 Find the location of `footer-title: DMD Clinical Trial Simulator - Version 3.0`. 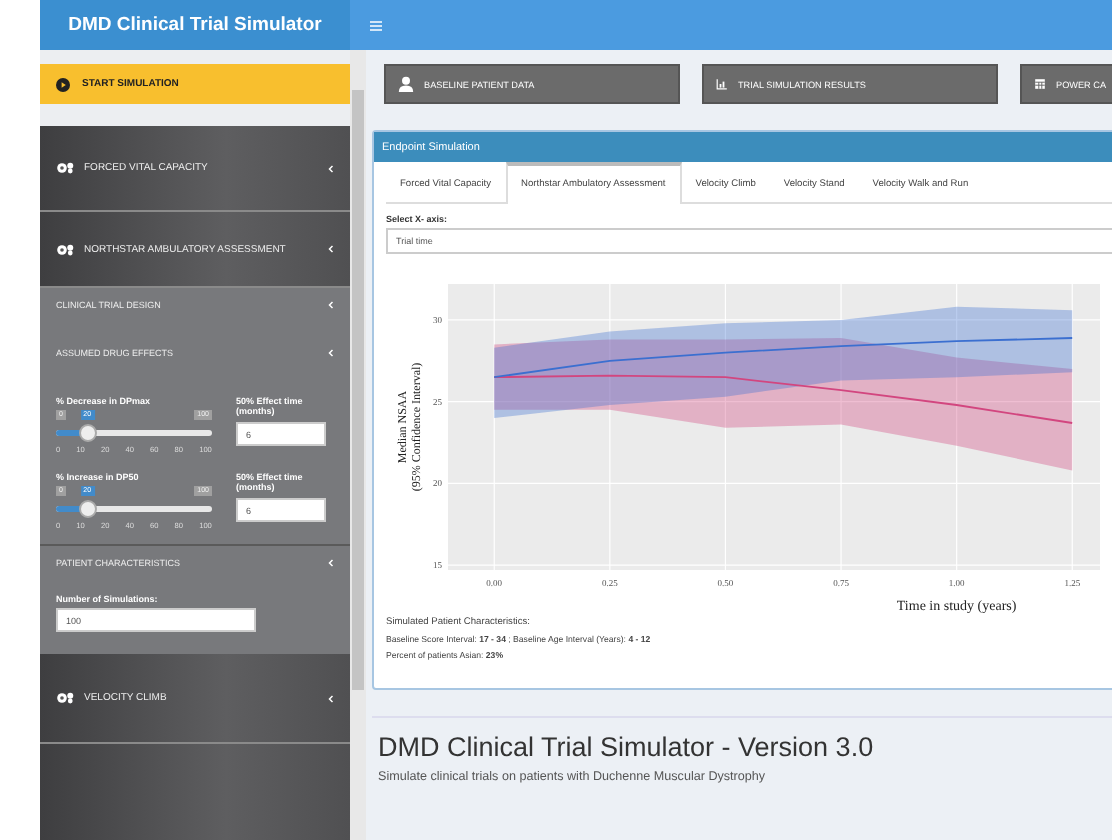

footer-title: DMD Clinical Trial Simulator - Version 3.0 is located at coordinates (627, 747).